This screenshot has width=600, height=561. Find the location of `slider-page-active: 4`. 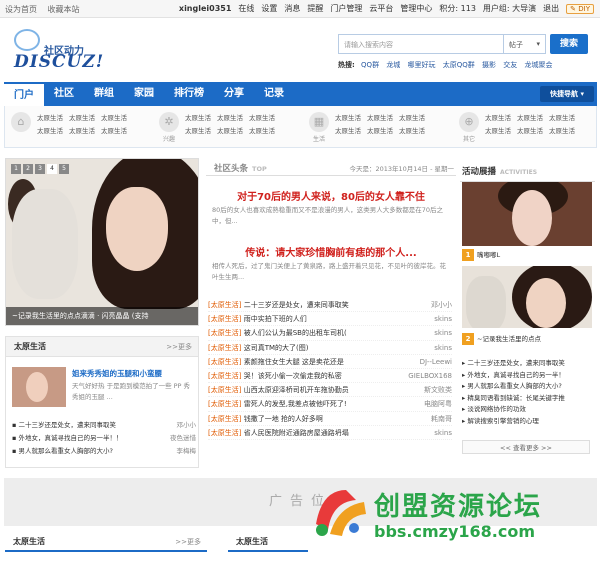

slider-page-active: 4 is located at coordinates (52, 169).